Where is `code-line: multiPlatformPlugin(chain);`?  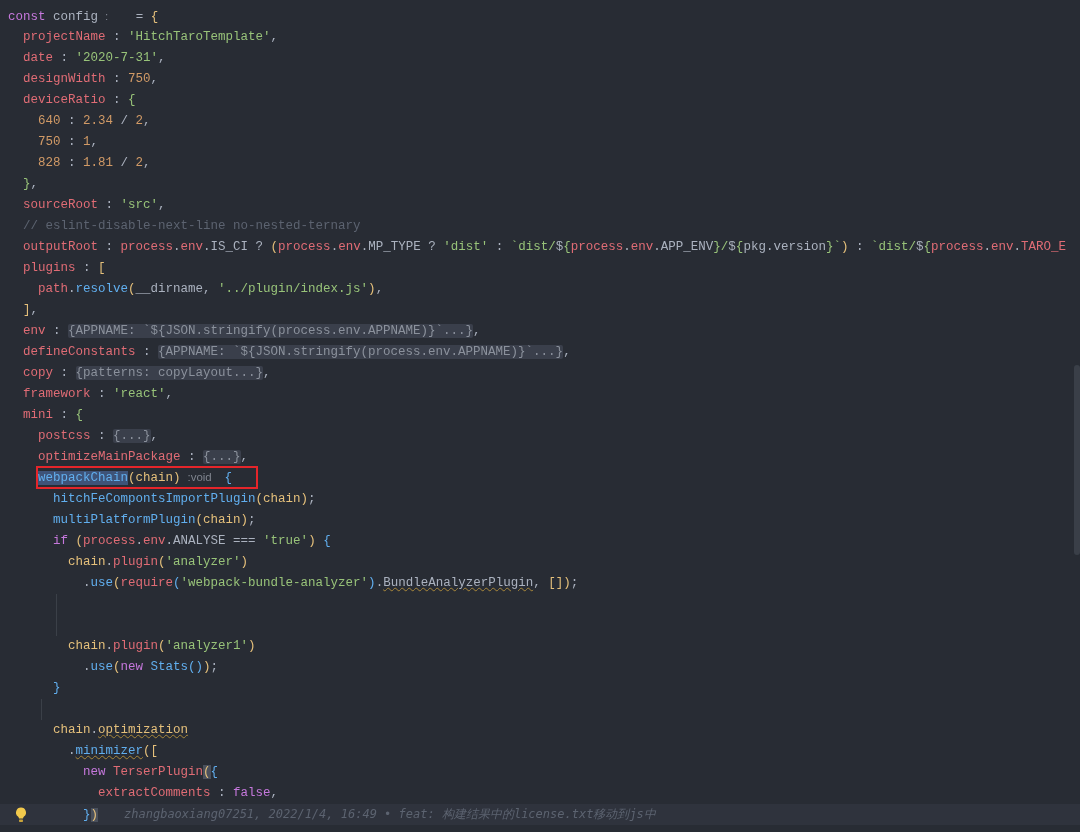 code-line: multiPlatformPlugin(chain); is located at coordinates (154, 520).